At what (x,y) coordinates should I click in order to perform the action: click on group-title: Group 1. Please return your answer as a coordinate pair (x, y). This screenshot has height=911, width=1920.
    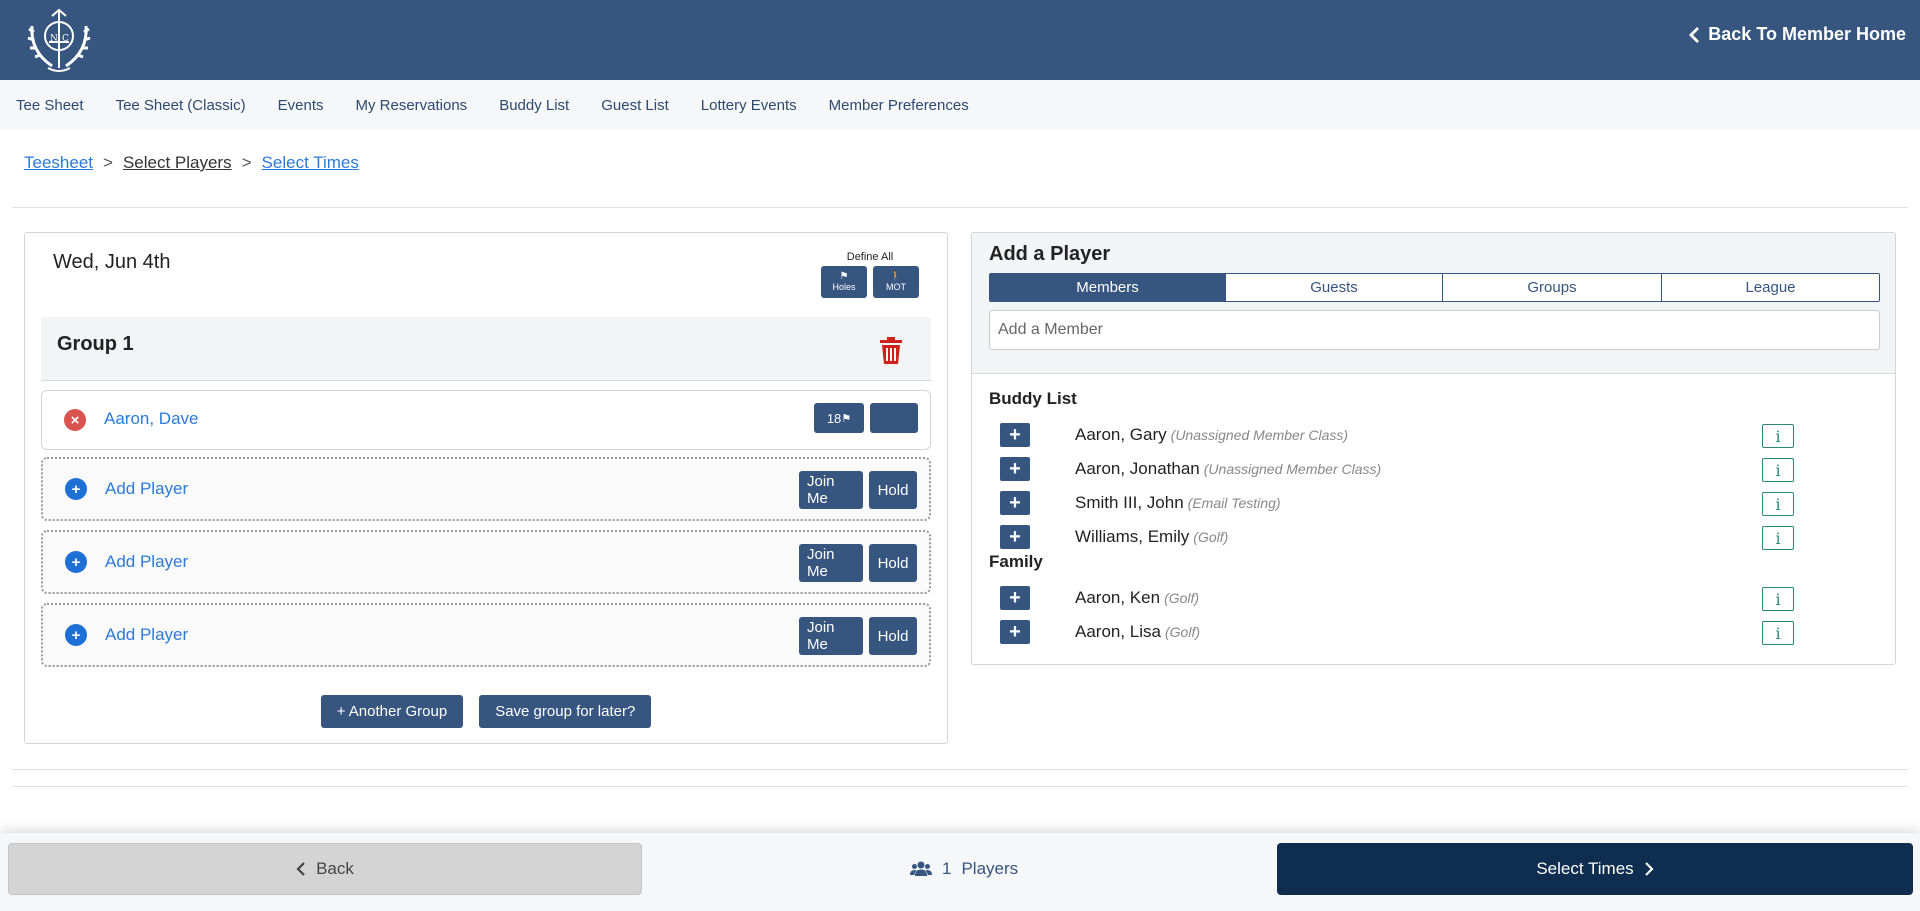
    Looking at the image, I should click on (95, 344).